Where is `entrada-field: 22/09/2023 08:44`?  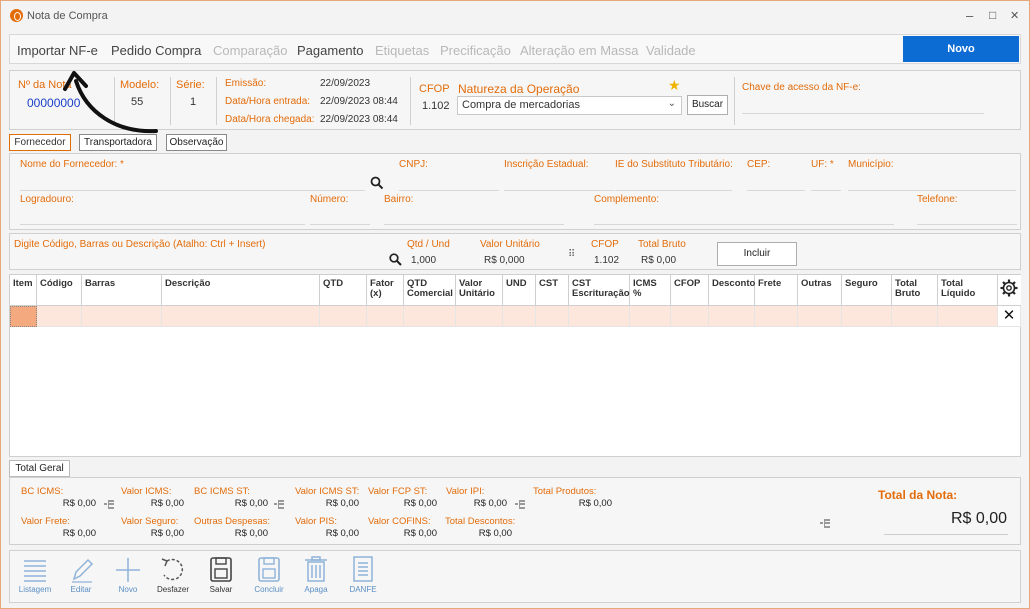
entrada-field: 22/09/2023 08:44 is located at coordinates (359, 101).